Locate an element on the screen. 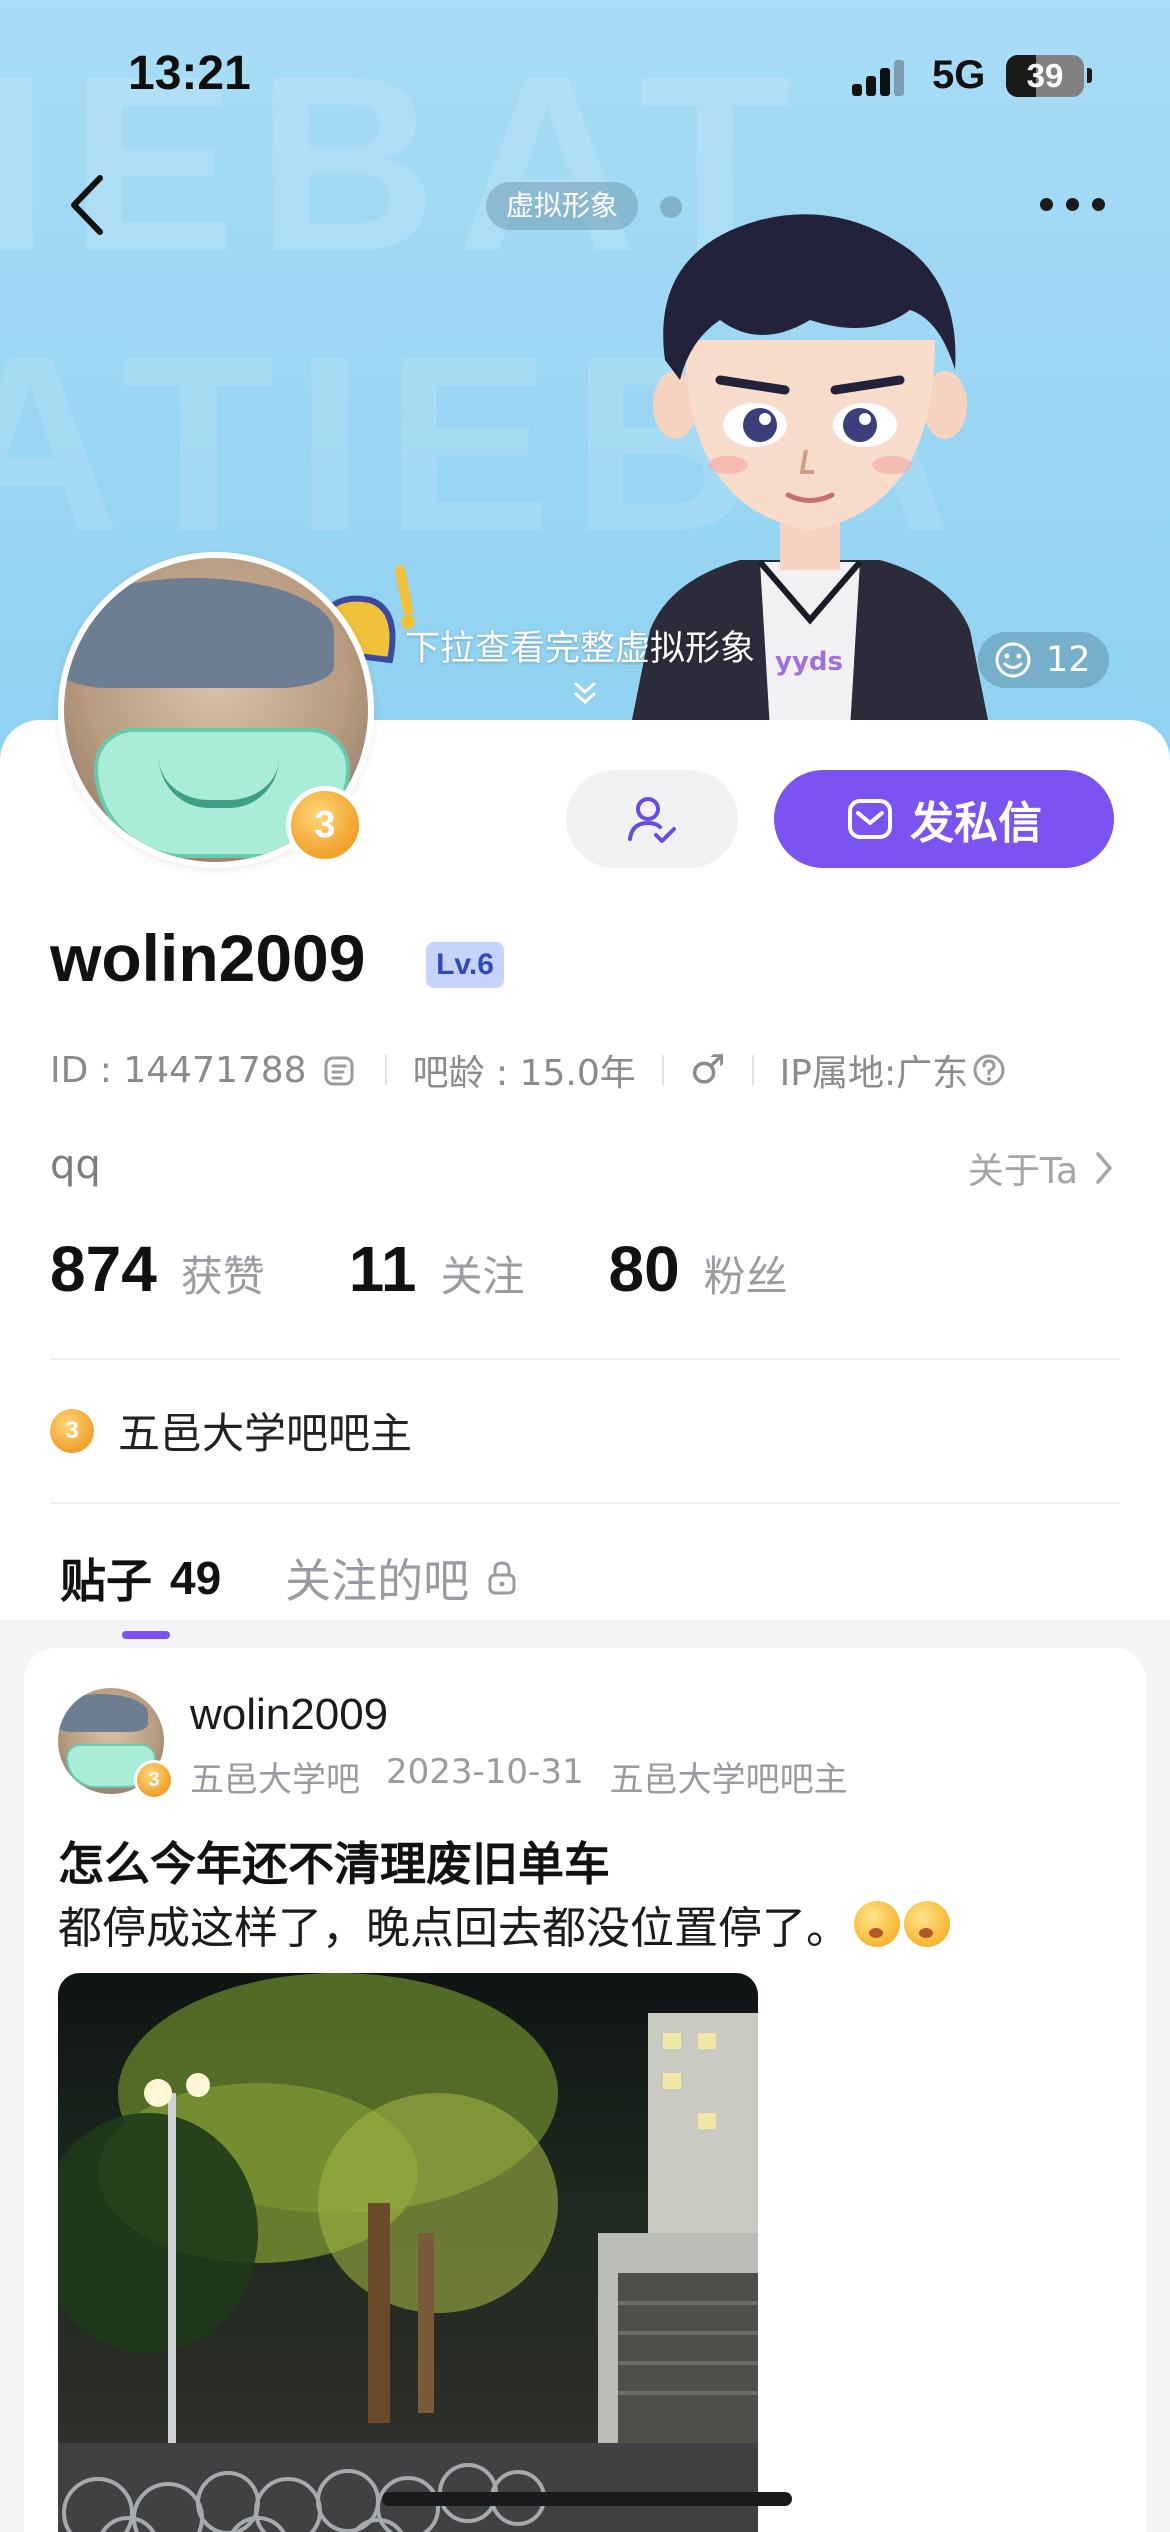  bar-age: 吧龄 : 15.0年 is located at coordinates (524, 1073).